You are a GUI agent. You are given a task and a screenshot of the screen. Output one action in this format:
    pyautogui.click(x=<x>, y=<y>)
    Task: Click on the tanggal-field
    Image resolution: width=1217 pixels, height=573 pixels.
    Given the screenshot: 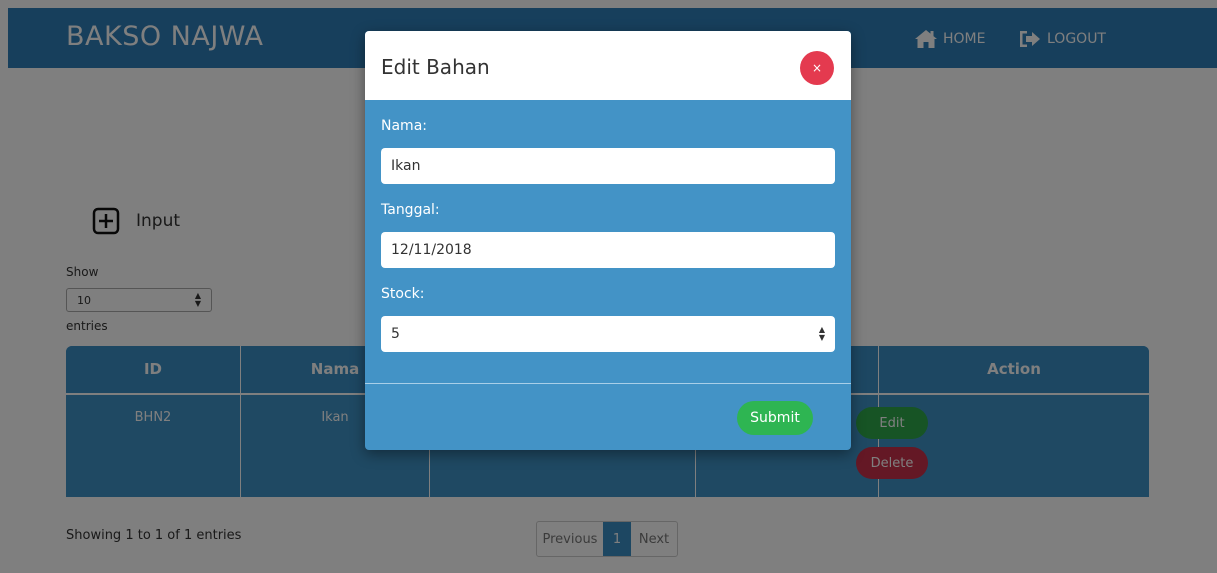 What is the action you would take?
    pyautogui.click(x=608, y=250)
    